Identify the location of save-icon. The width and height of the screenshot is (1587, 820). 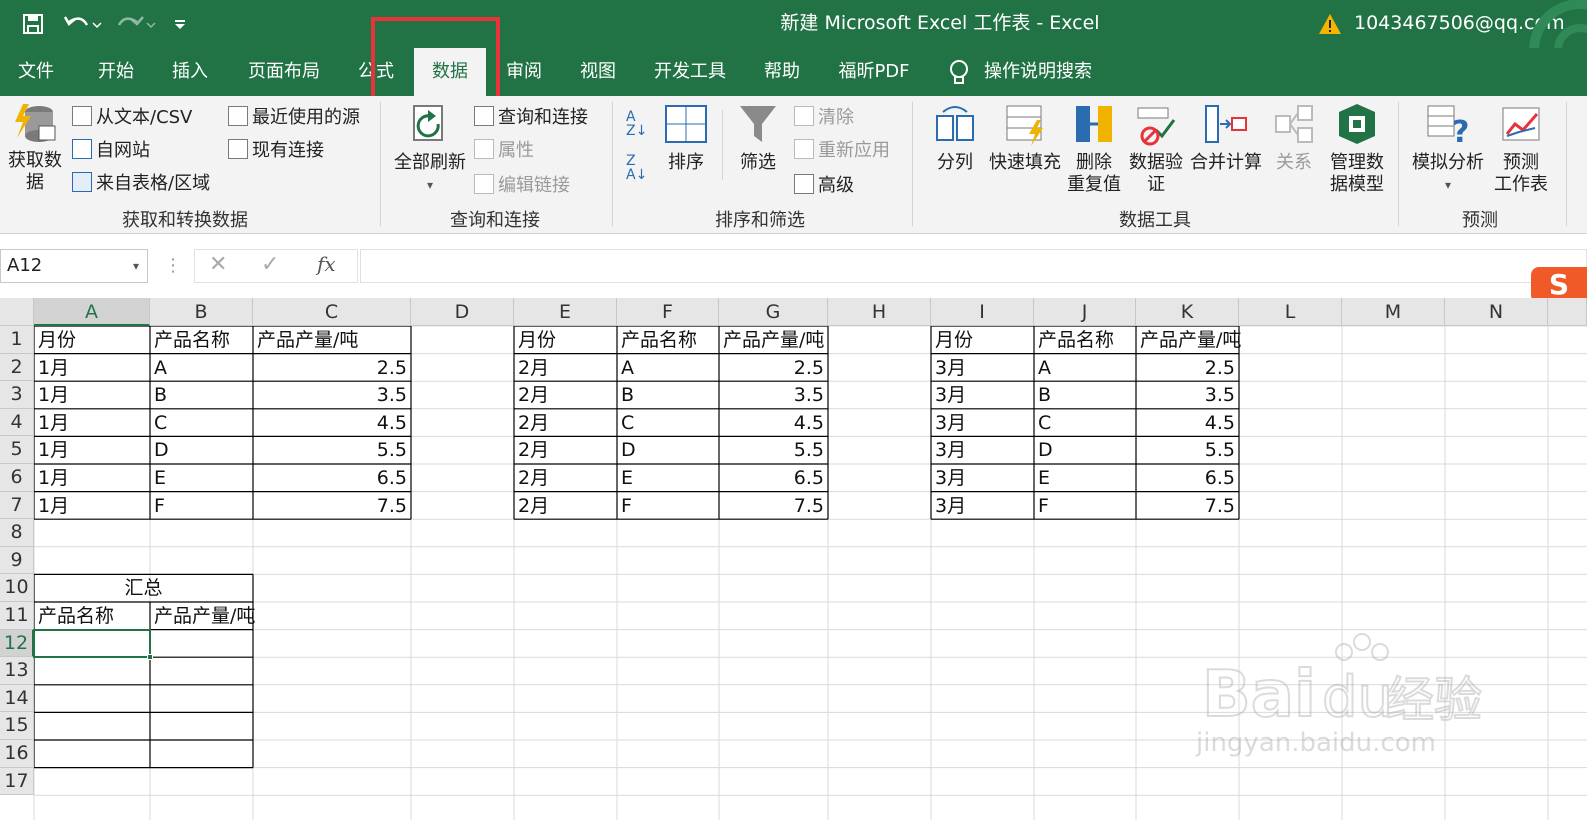
(33, 24).